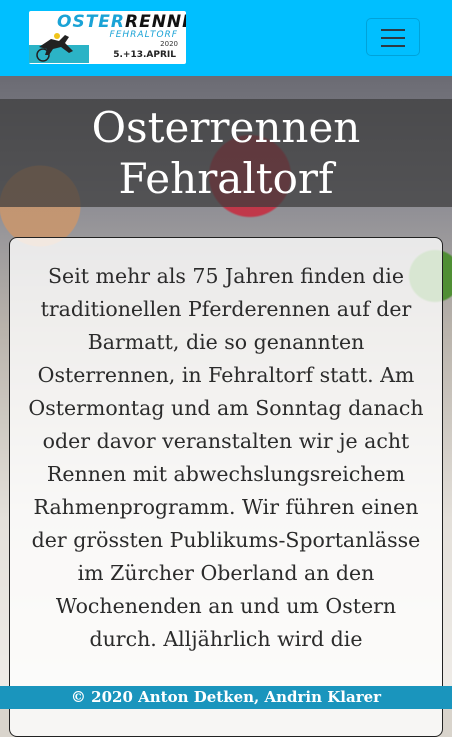 This screenshot has height=737, width=452. What do you see at coordinates (393, 30) in the screenshot?
I see `hamburger-icon` at bounding box center [393, 30].